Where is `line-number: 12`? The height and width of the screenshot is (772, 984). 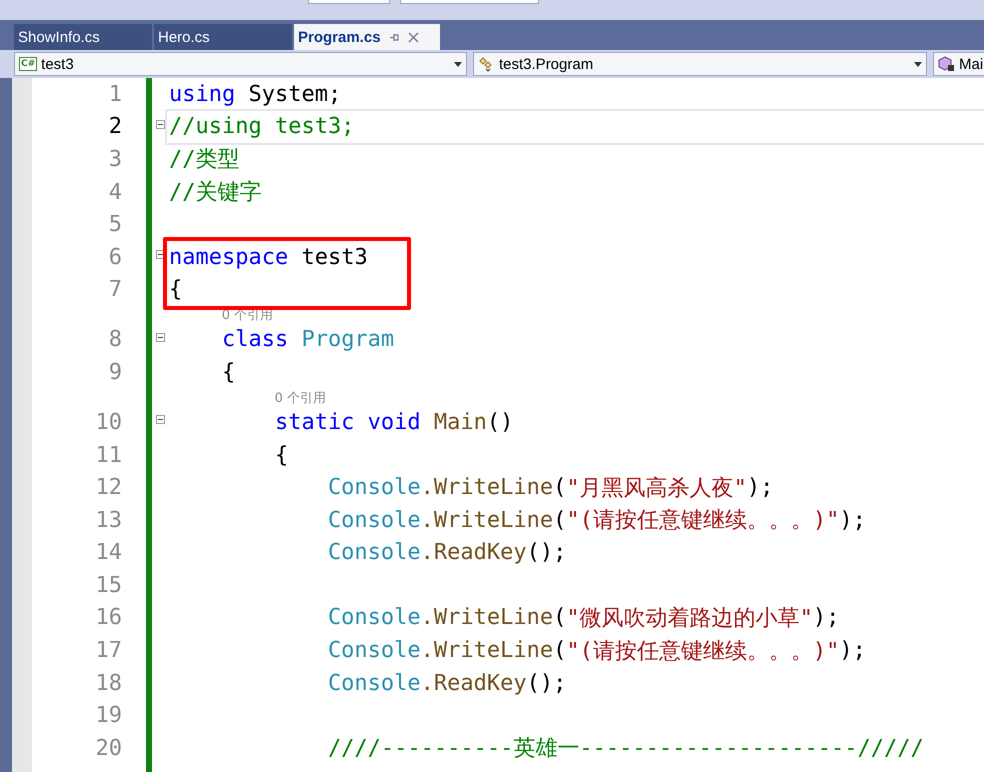
line-number: 12 is located at coordinates (109, 487).